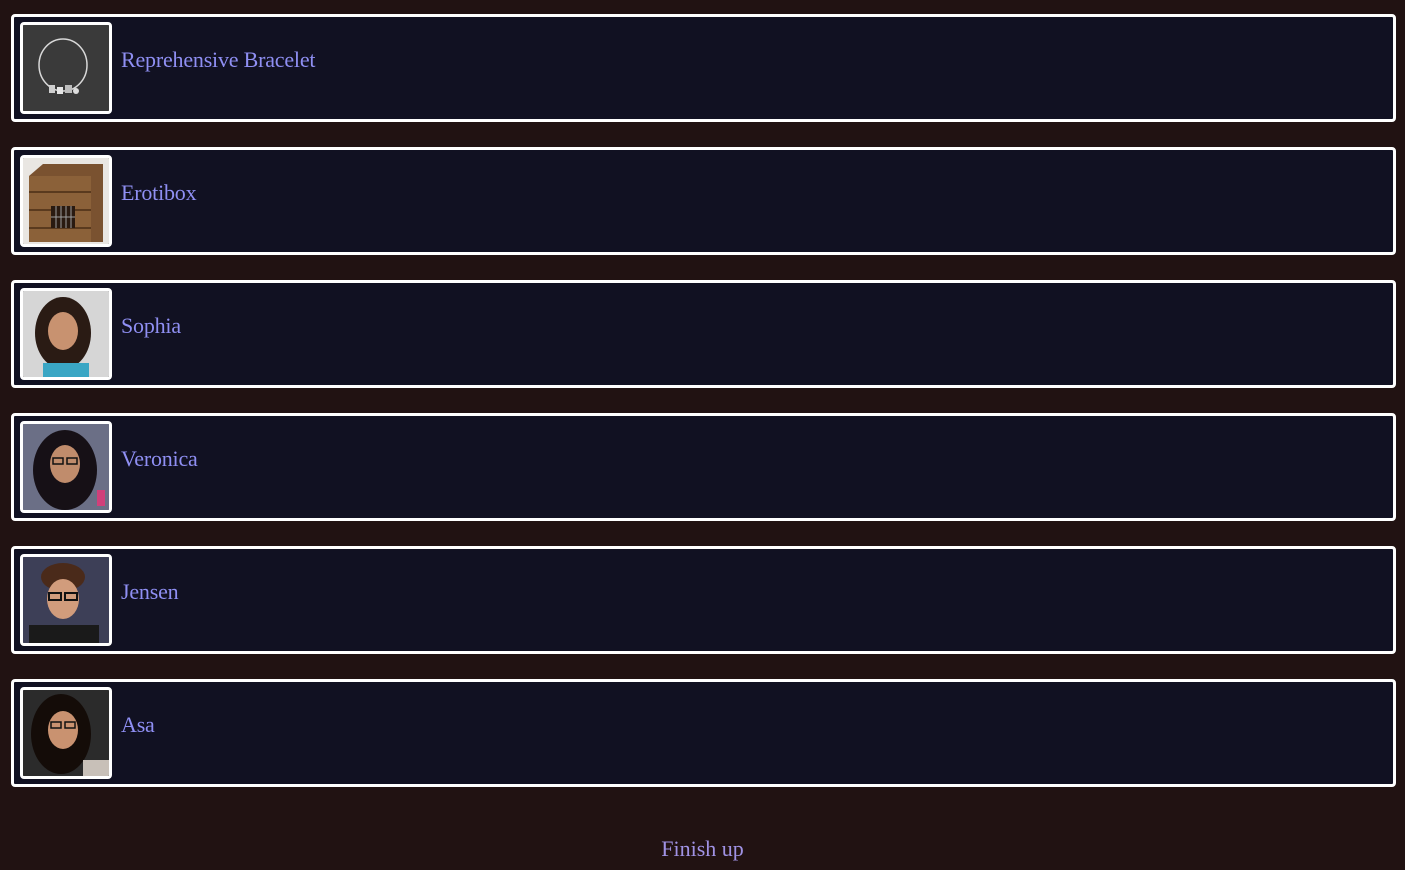 The image size is (1405, 870). I want to click on list-item-asa: Asa, so click(703, 733).